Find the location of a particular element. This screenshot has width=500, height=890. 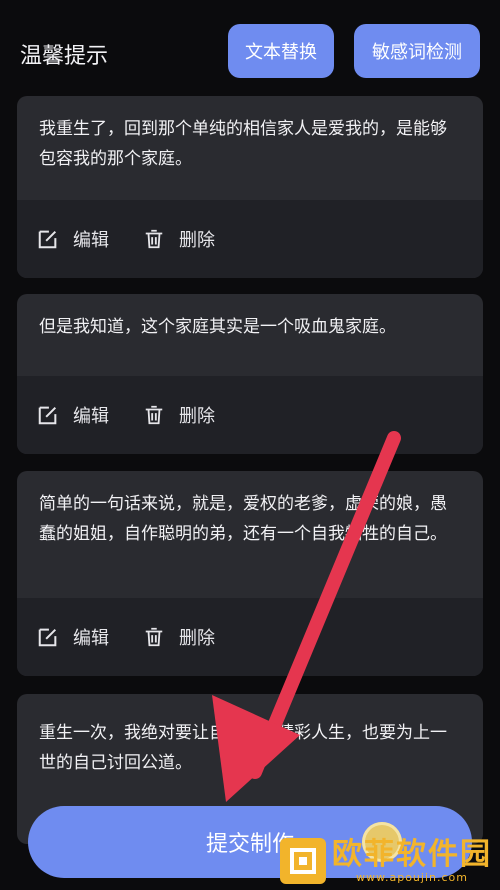

page-title: 温馨提示 is located at coordinates (64, 56).